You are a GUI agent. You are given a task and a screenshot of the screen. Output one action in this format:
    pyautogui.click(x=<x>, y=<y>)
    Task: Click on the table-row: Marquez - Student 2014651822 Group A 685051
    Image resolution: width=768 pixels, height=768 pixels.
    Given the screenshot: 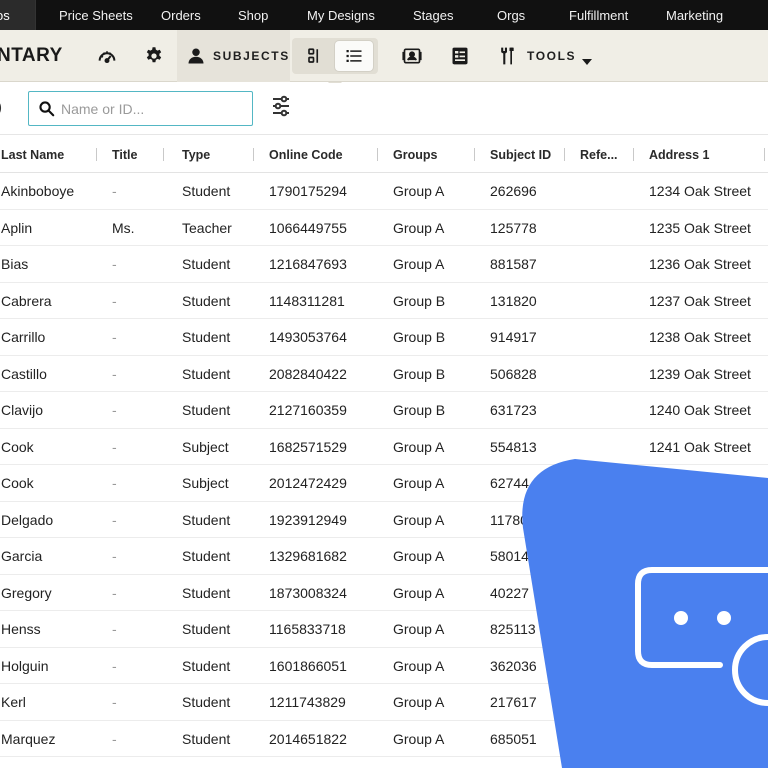 What is the action you would take?
    pyautogui.click(x=384, y=739)
    